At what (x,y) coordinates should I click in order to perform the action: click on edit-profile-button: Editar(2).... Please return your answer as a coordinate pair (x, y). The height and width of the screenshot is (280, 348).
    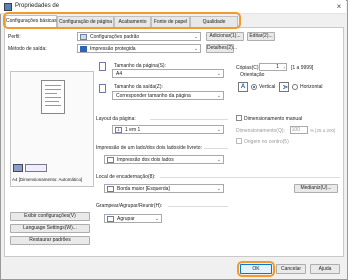
    Looking at the image, I should click on (261, 36).